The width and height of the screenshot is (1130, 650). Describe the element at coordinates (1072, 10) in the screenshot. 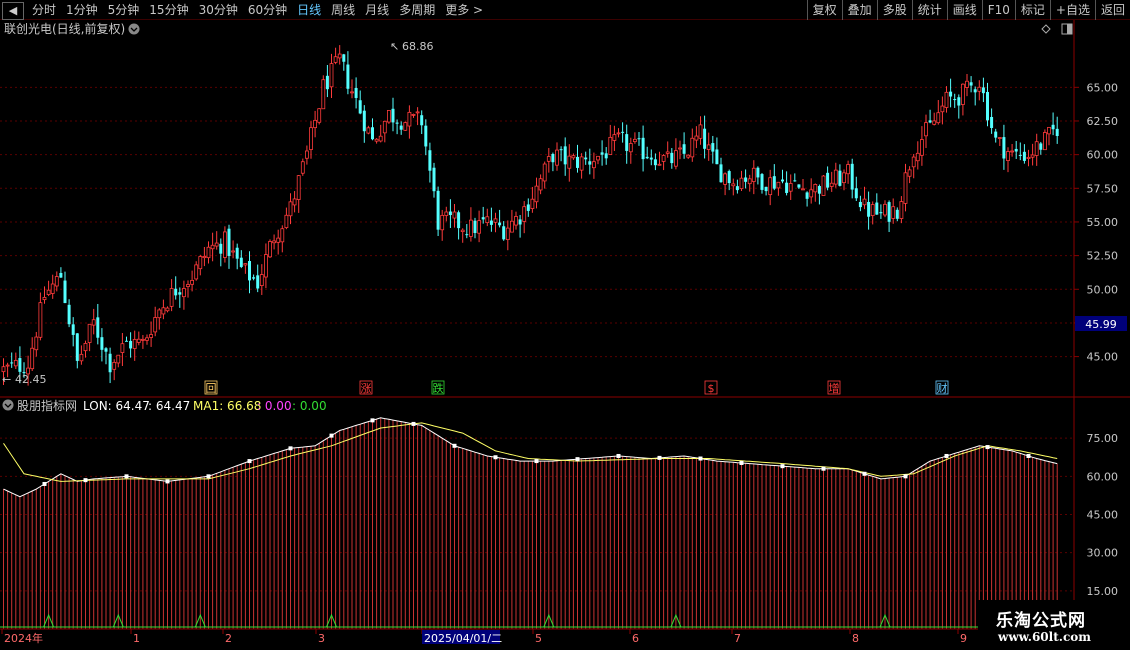

I see `tool-button-7: +自选` at that location.